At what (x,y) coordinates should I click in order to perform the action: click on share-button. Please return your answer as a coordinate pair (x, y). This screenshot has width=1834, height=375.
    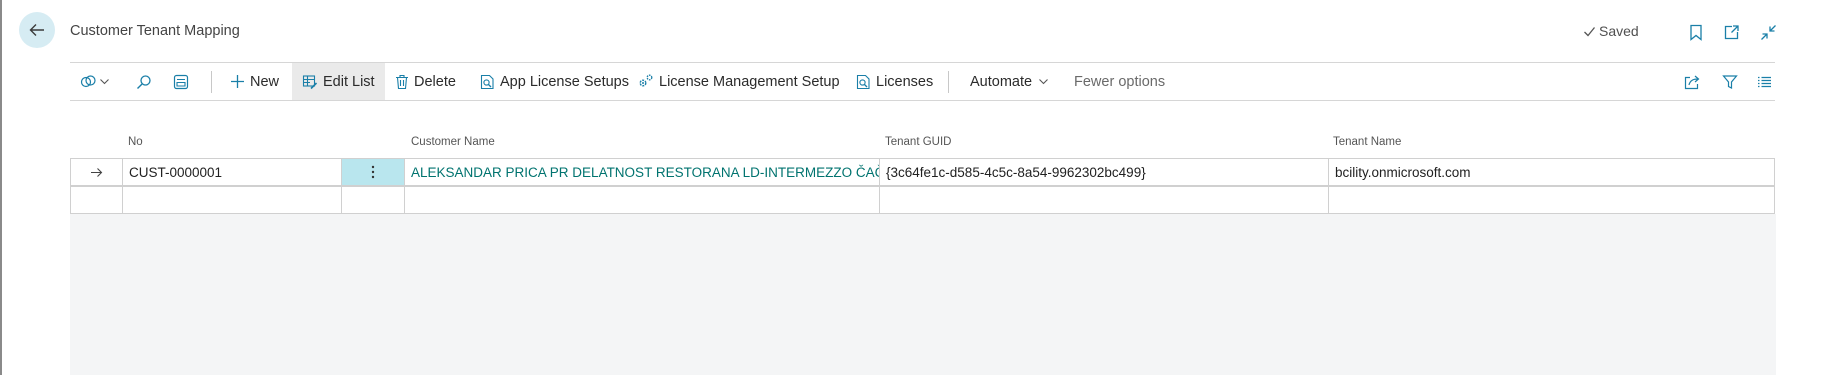
    Looking at the image, I should click on (1692, 81).